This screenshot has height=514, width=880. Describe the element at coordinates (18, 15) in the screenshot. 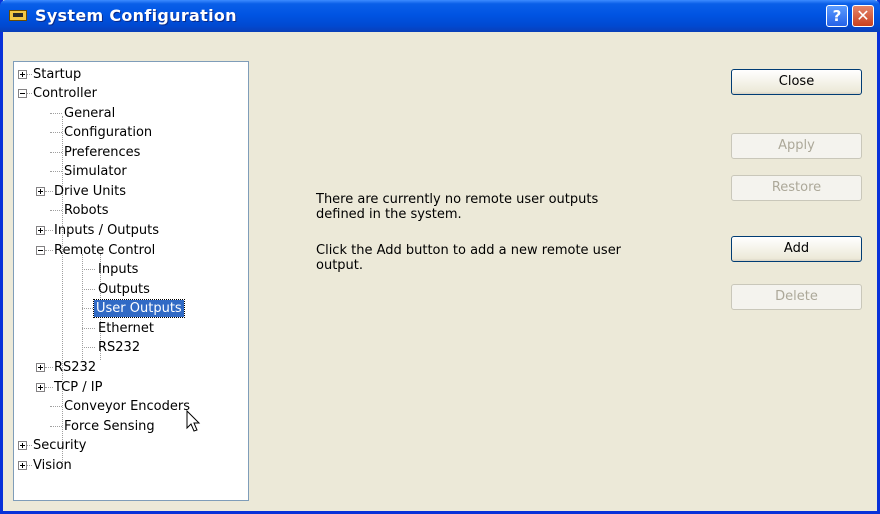

I see `app-icon` at that location.